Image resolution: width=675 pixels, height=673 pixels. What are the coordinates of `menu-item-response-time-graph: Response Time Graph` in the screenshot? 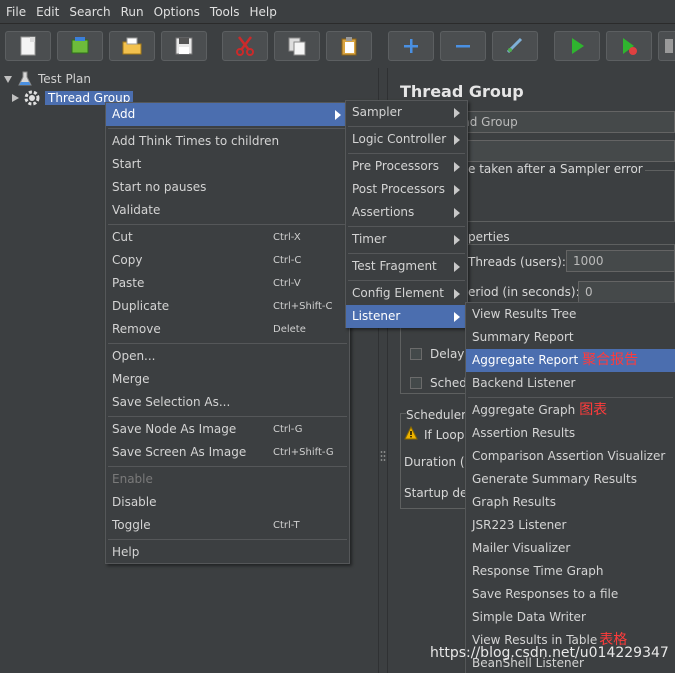 It's located at (570, 571).